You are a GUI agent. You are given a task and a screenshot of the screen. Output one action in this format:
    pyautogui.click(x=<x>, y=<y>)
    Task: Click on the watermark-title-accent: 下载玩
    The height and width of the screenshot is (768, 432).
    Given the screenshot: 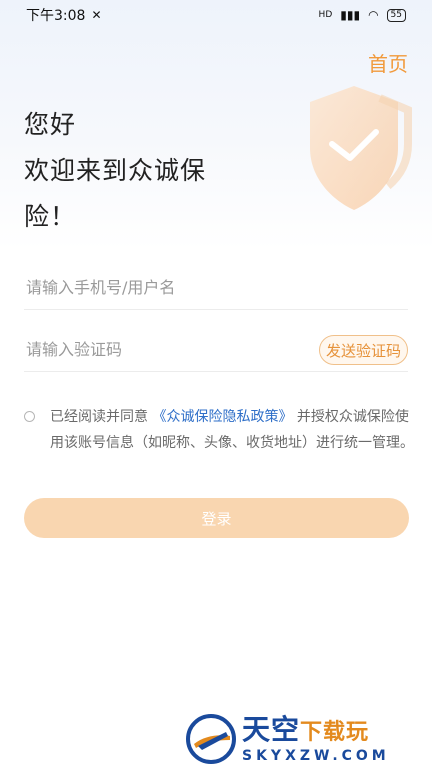 What is the action you would take?
    pyautogui.click(x=335, y=732)
    